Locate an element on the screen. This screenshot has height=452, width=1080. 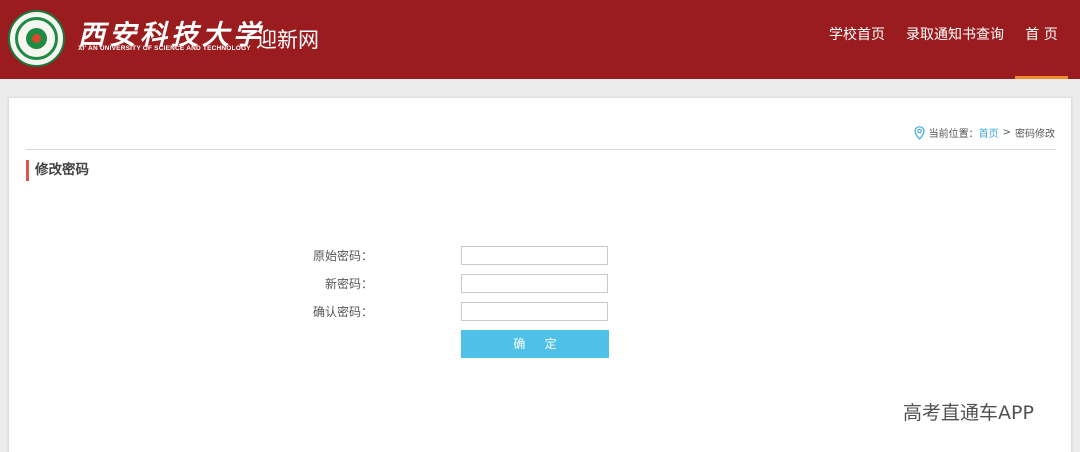
new-password-input is located at coordinates (534, 283).